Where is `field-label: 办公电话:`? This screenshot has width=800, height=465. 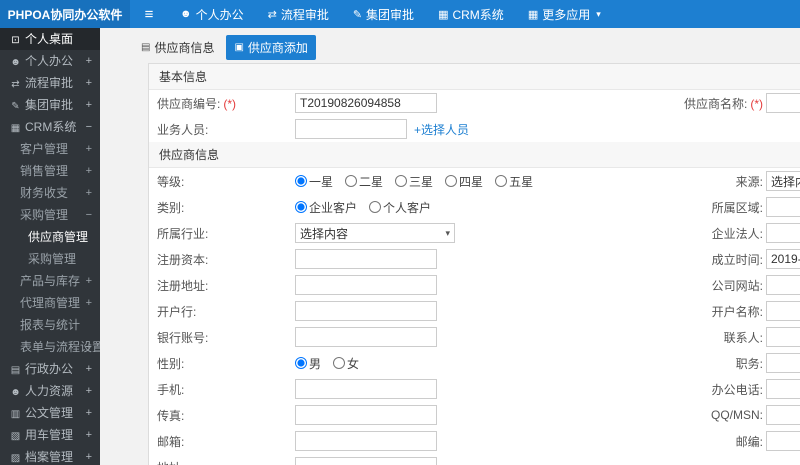
field-label: 办公电话: is located at coordinates (737, 389).